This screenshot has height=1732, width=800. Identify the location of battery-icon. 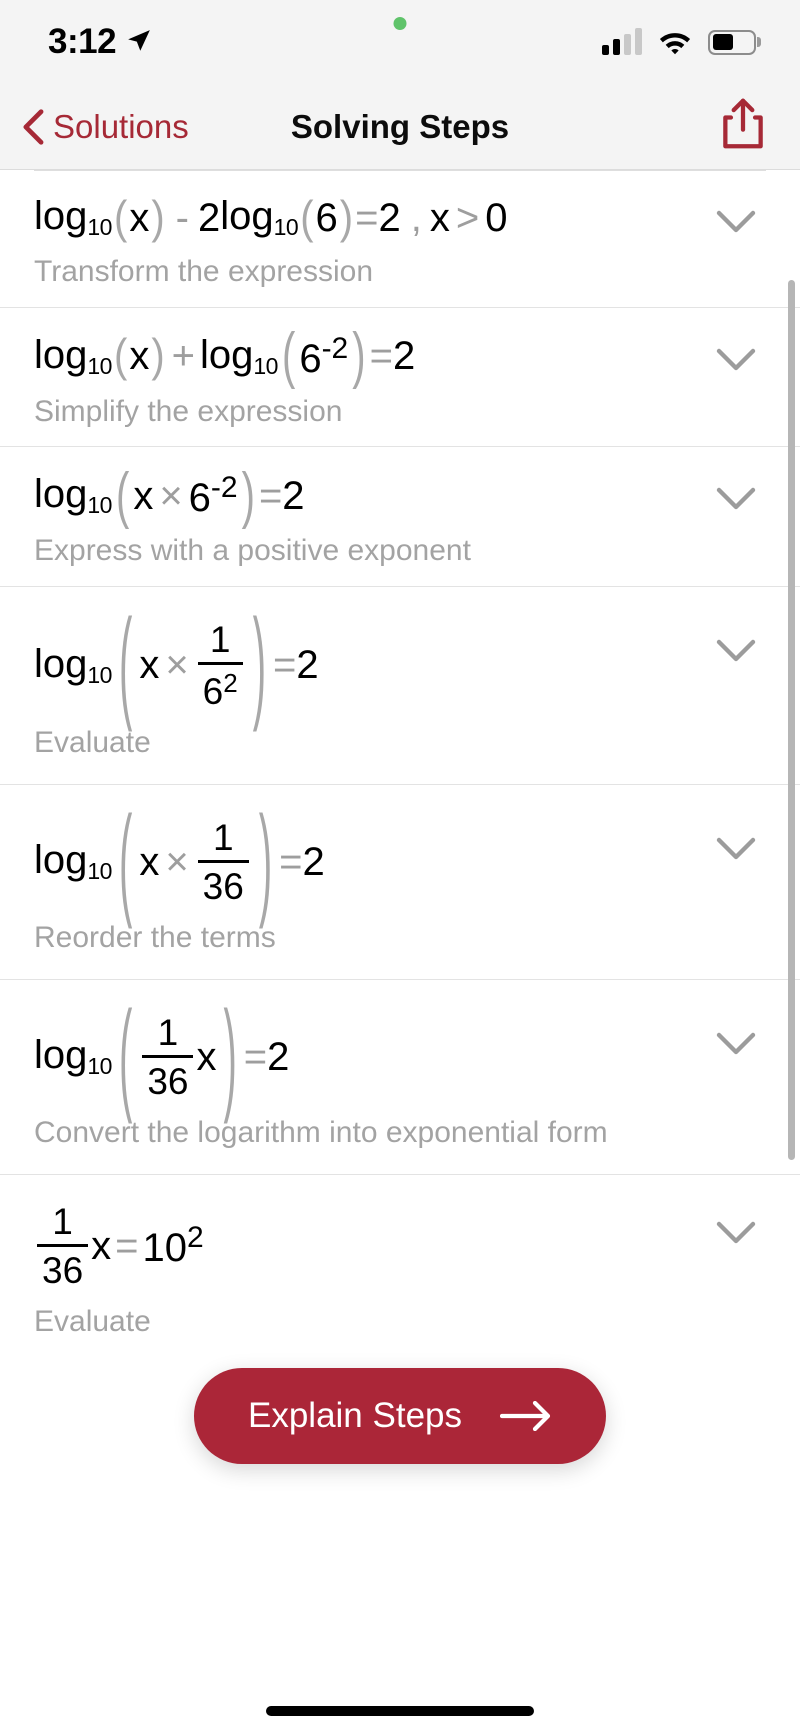
(732, 42).